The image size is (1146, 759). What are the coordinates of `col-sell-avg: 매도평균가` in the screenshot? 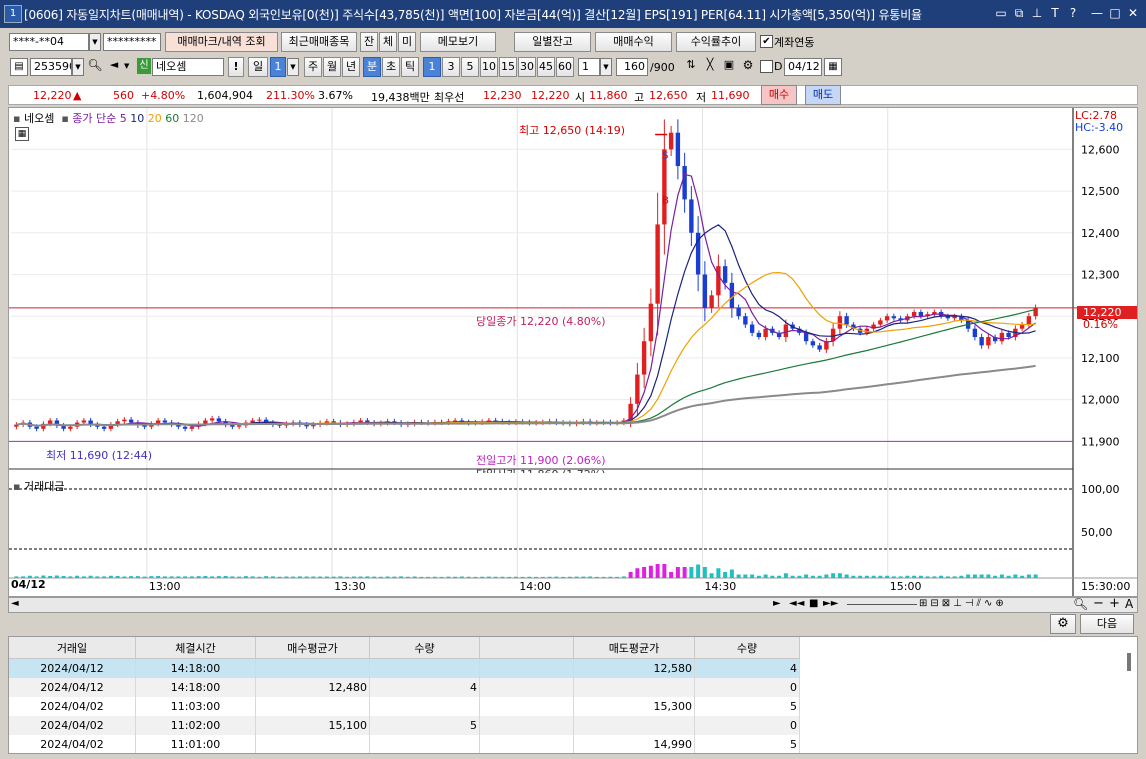 It's located at (634, 648).